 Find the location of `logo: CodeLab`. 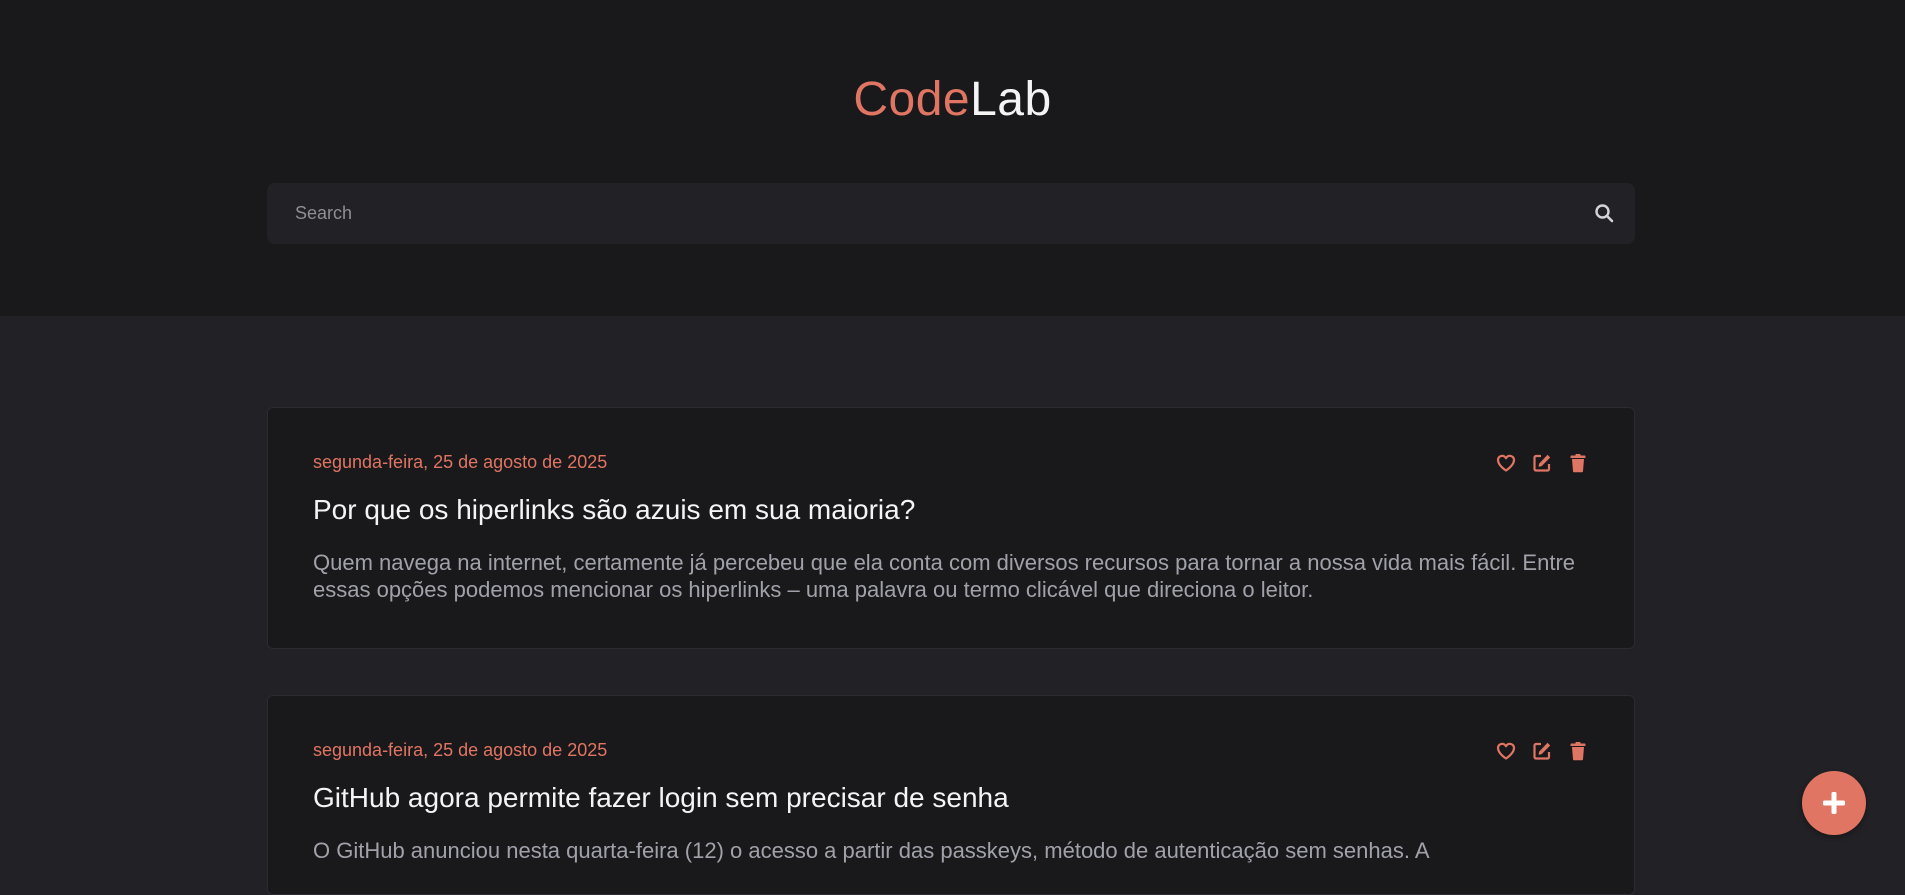

logo: CodeLab is located at coordinates (952, 100).